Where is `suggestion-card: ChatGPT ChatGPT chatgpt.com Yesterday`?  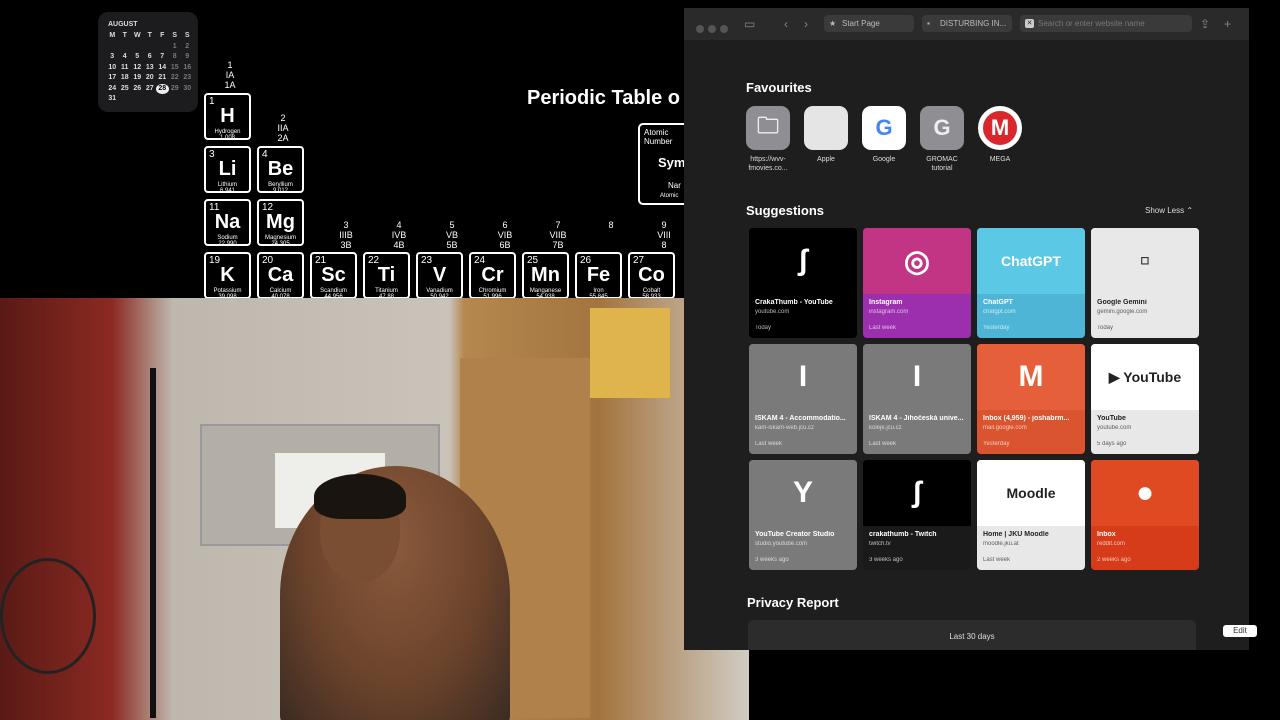 suggestion-card: ChatGPT ChatGPT chatgpt.com Yesterday is located at coordinates (1031, 283).